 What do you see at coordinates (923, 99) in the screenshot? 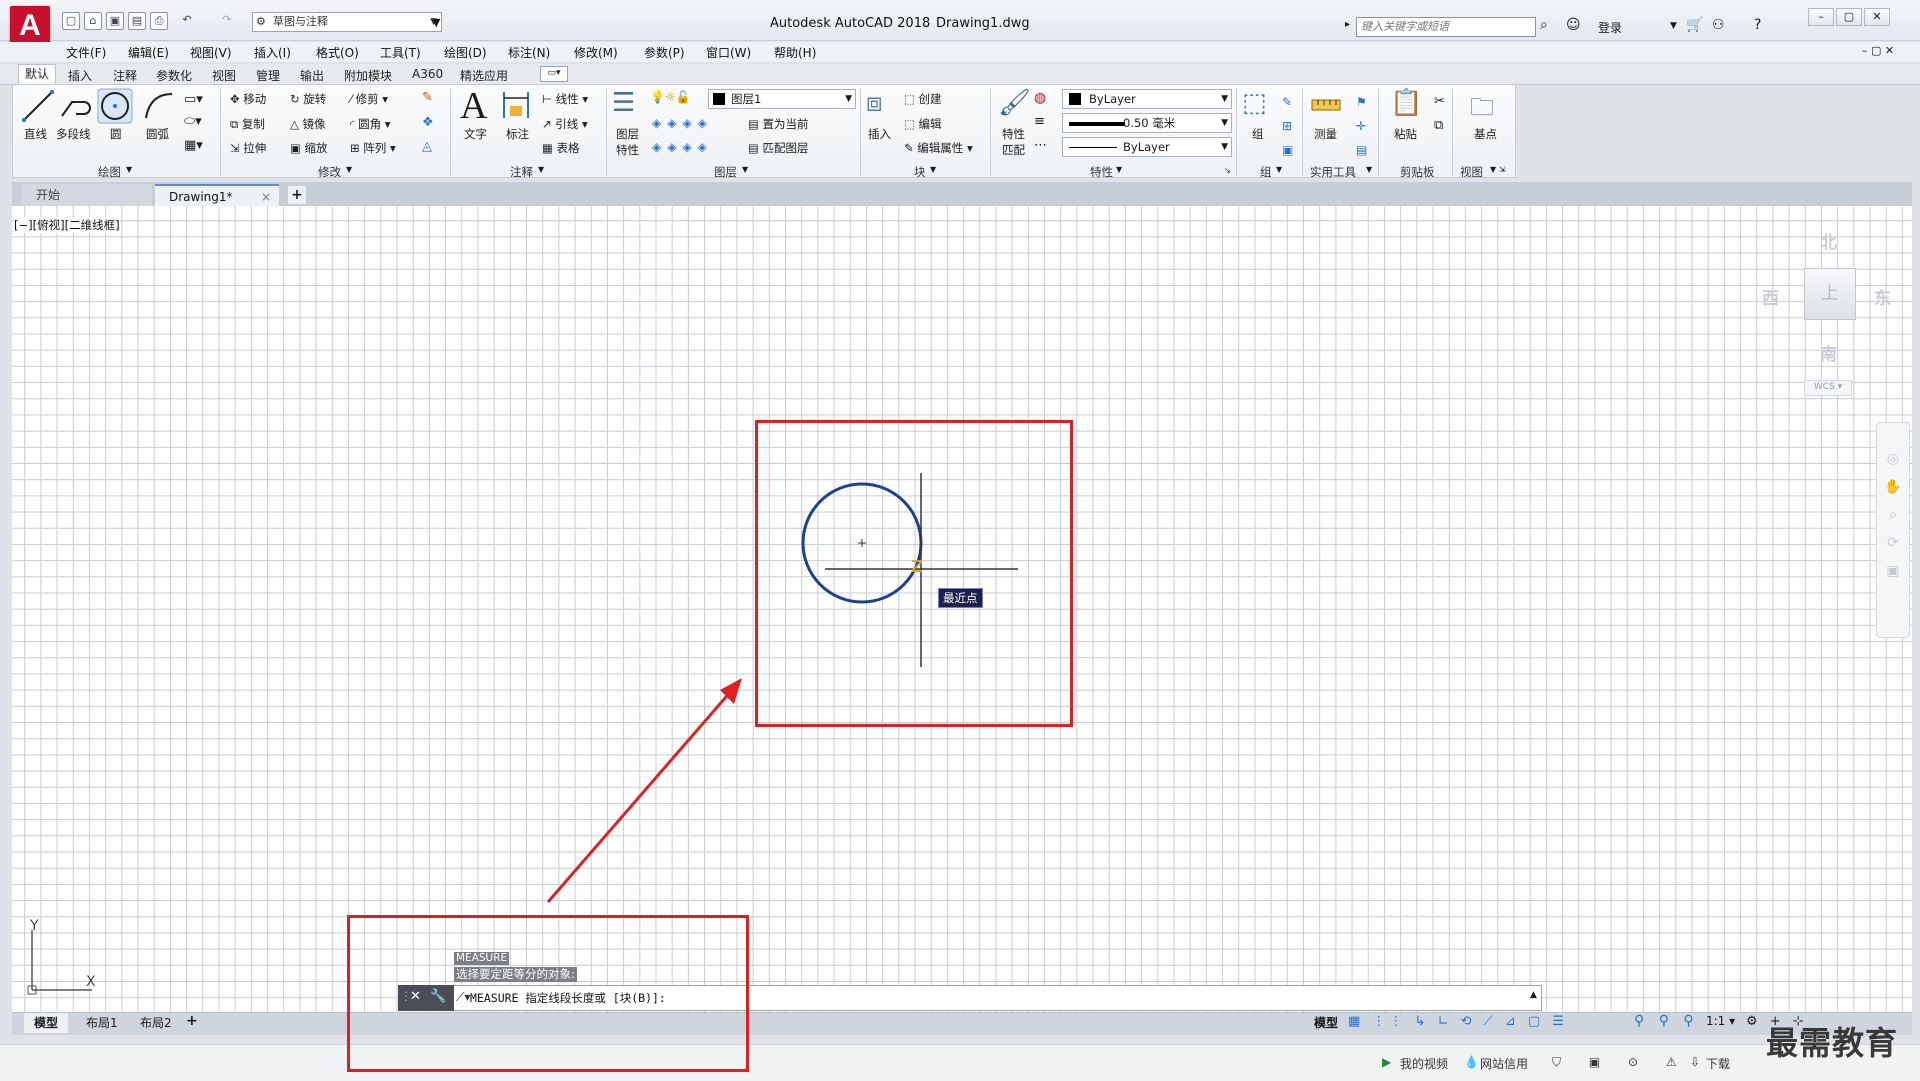
I see `create-block-tool: ⬚ 创建` at bounding box center [923, 99].